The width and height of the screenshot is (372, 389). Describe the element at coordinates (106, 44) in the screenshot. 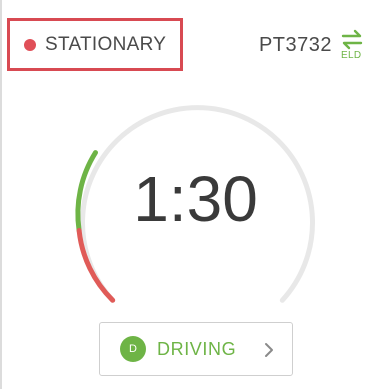

I see `status-label: STATIONARY` at that location.